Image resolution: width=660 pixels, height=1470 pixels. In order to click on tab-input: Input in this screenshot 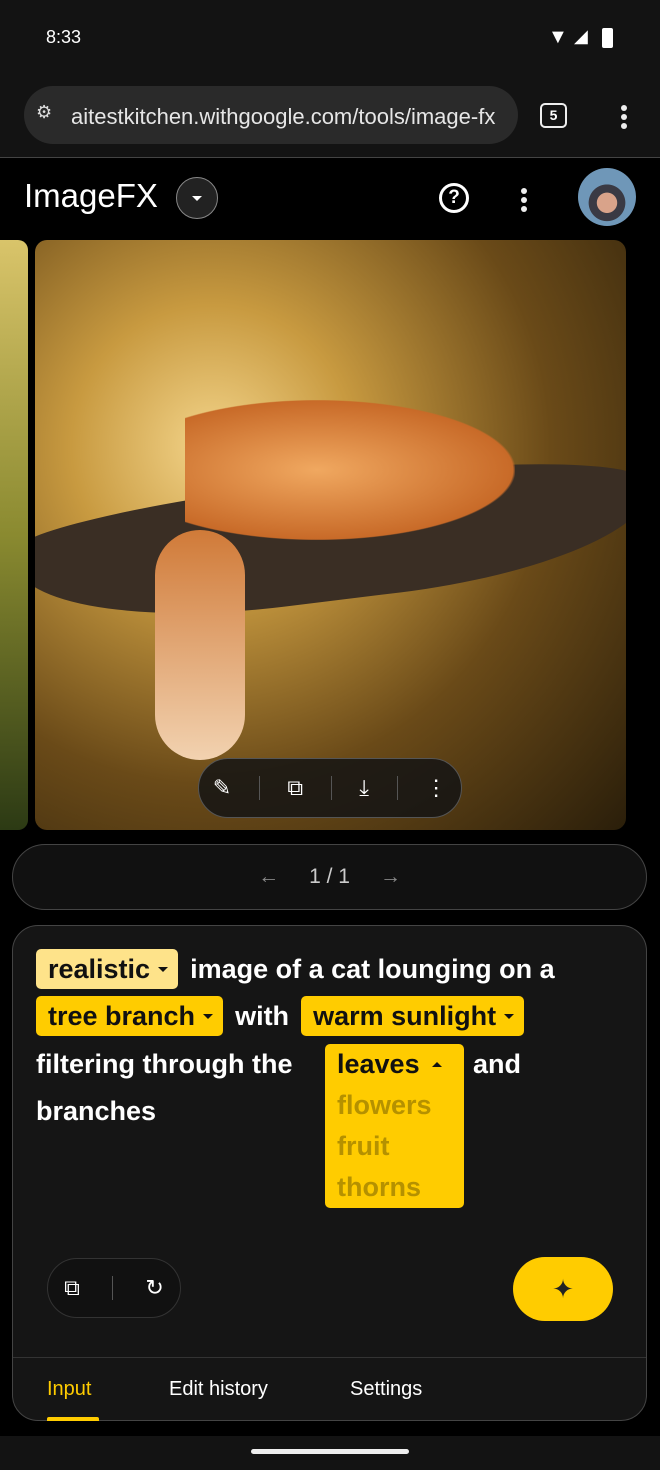, I will do `click(69, 1389)`.